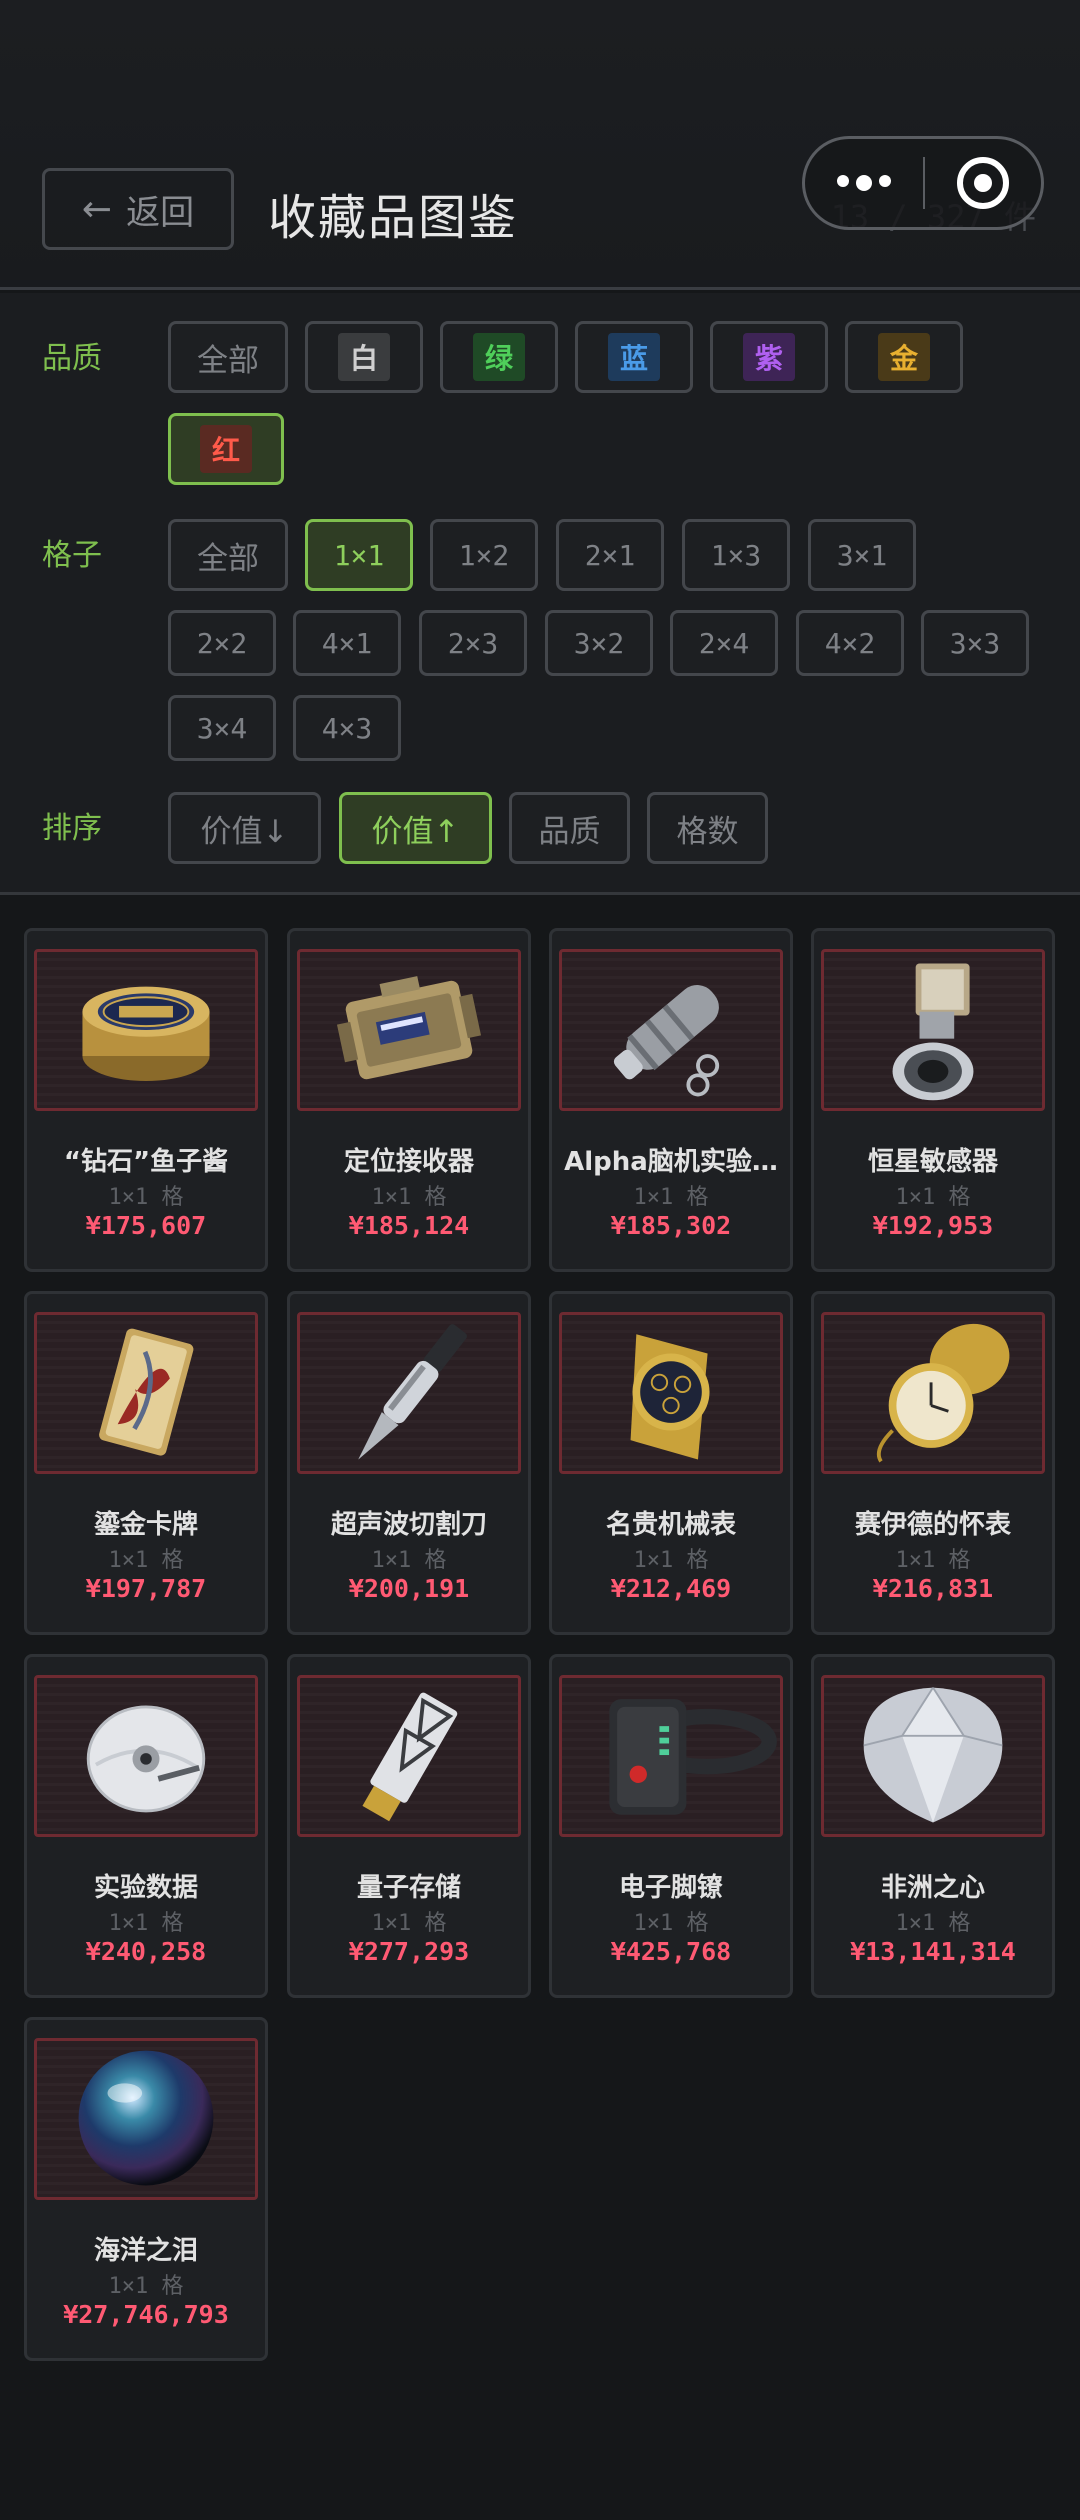 This screenshot has width=1080, height=2520. I want to click on back-button: ← 返回, so click(138, 209).